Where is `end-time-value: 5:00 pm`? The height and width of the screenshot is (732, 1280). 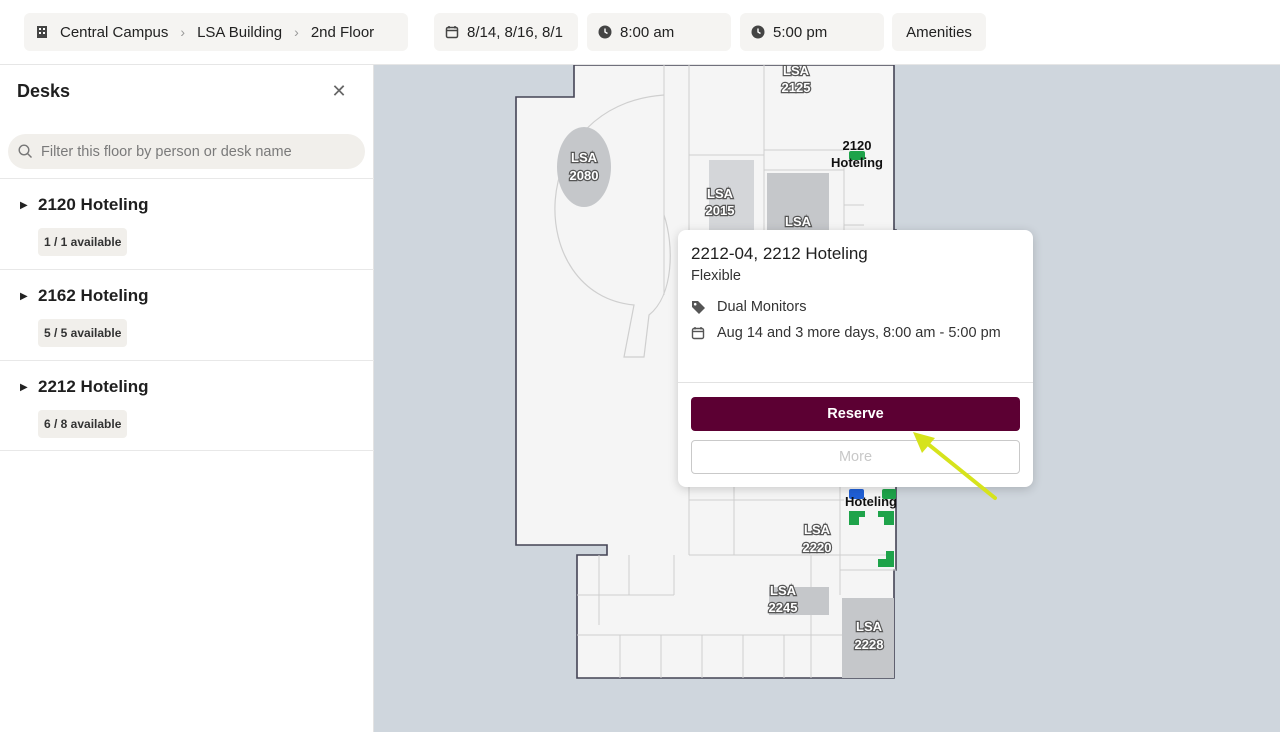
end-time-value: 5:00 pm is located at coordinates (800, 32).